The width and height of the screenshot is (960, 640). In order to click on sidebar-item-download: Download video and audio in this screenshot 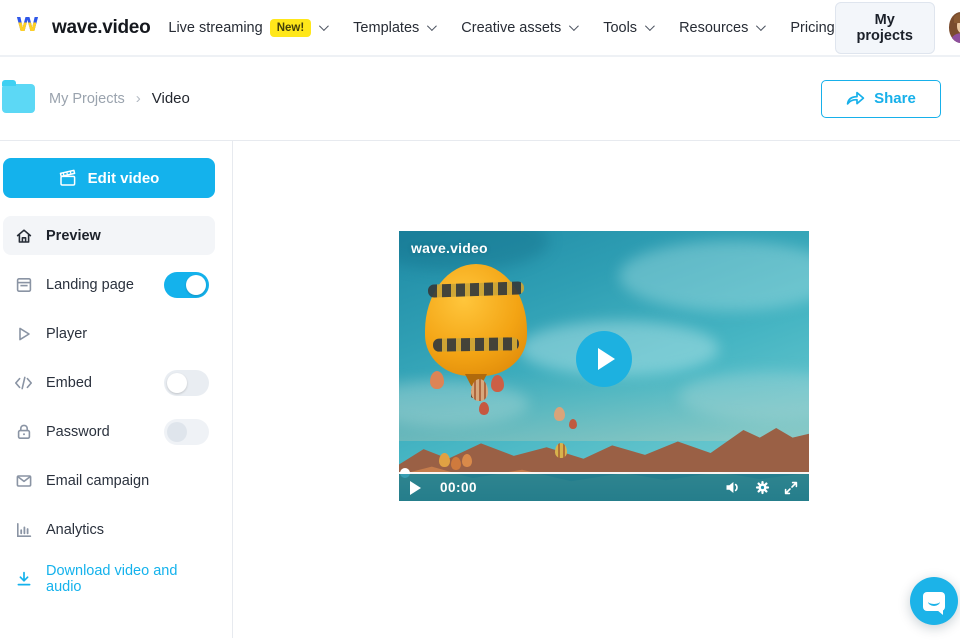, I will do `click(109, 578)`.